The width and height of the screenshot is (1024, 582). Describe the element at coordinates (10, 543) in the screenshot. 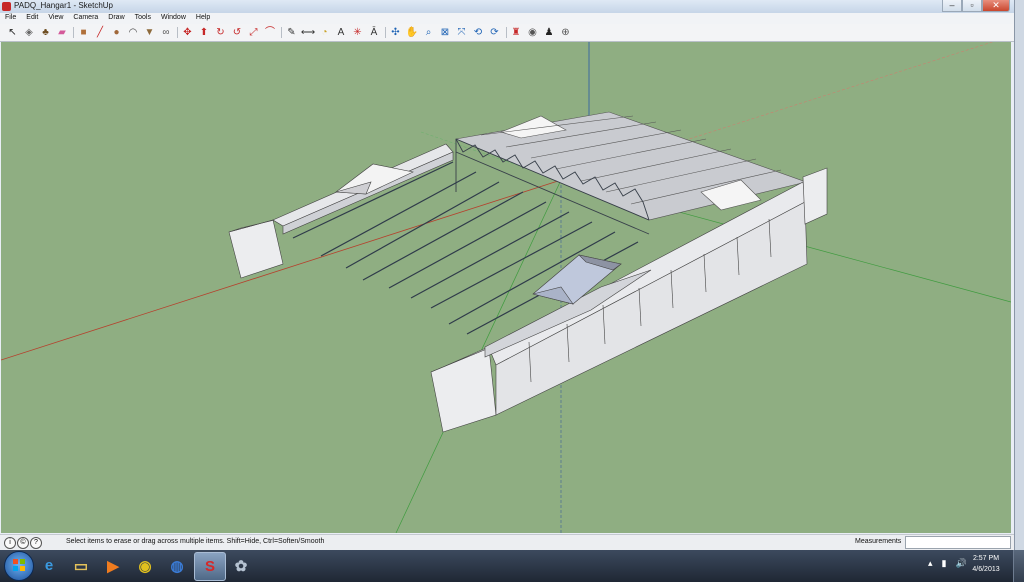

I see `geo-location-icon: i` at that location.